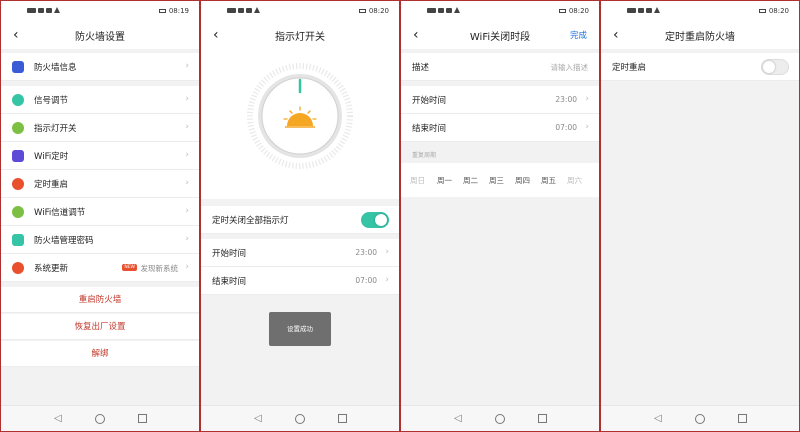 The width and height of the screenshot is (800, 432). I want to click on indicator-dial, so click(300, 124).